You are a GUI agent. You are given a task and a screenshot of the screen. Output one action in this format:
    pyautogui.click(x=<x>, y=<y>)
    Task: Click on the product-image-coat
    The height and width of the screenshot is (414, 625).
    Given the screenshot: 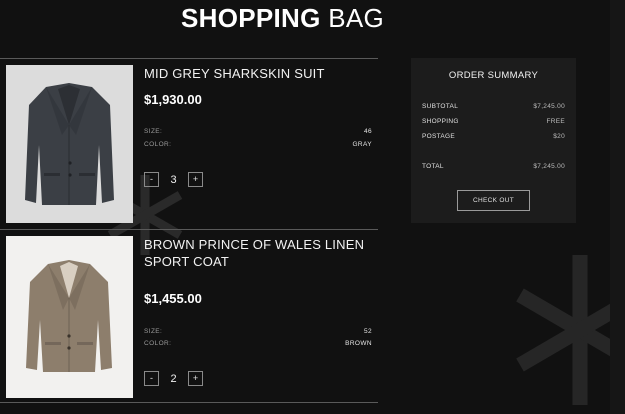 What is the action you would take?
    pyautogui.click(x=69, y=317)
    